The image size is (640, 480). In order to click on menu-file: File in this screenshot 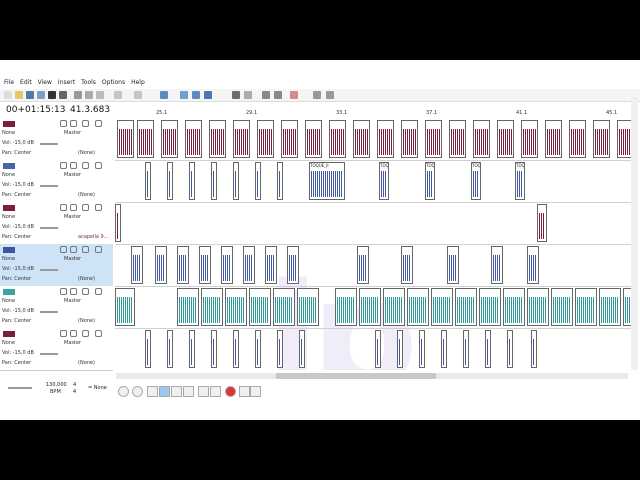, I will do `click(9, 83)`.